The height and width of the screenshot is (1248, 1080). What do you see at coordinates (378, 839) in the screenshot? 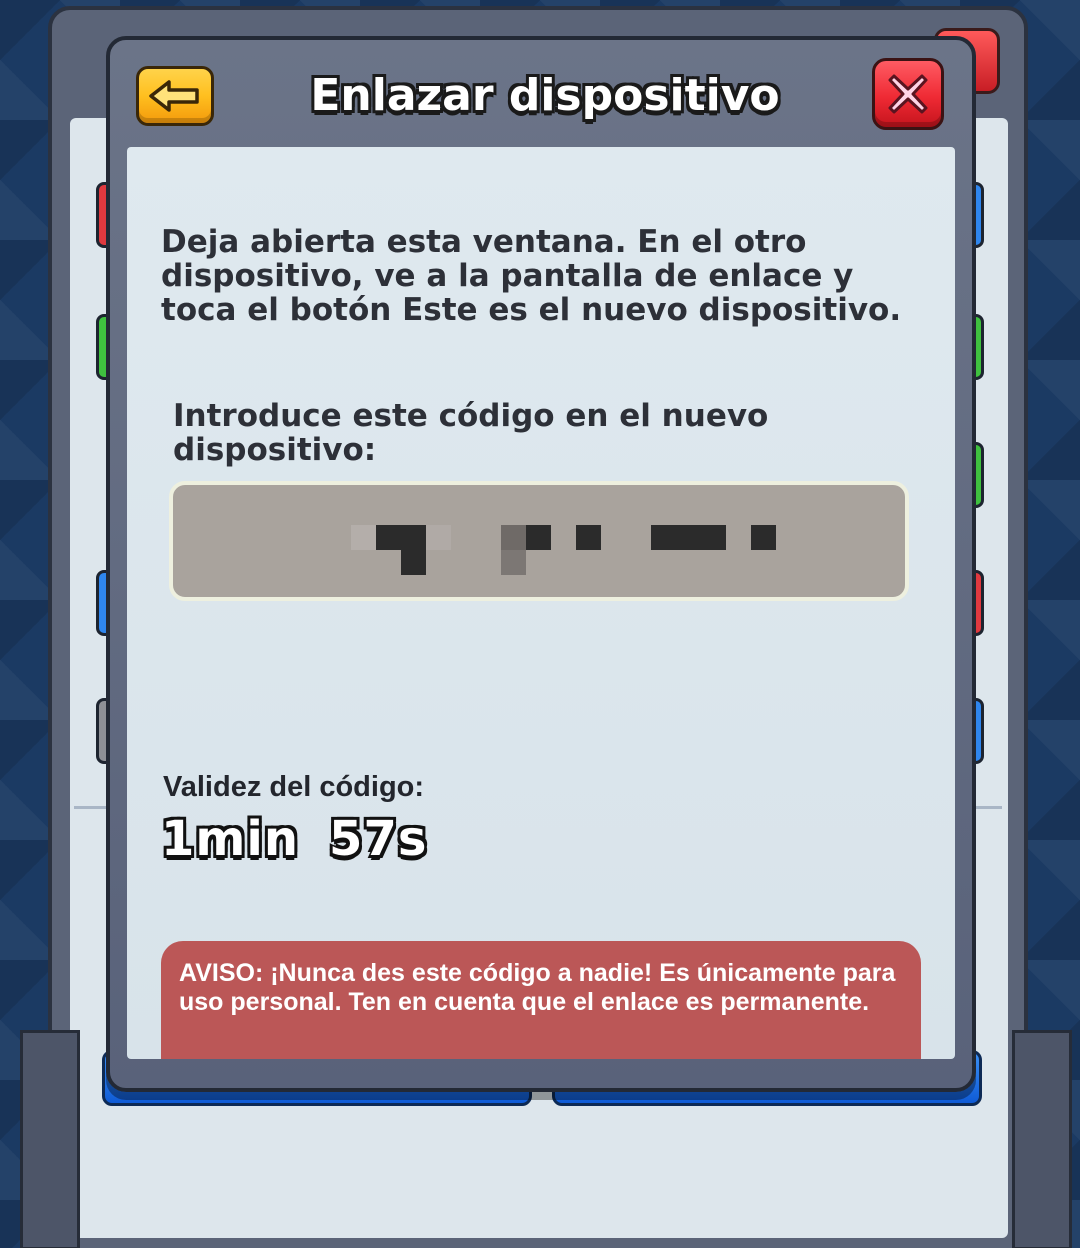
I see `timer-seconds: 57s` at bounding box center [378, 839].